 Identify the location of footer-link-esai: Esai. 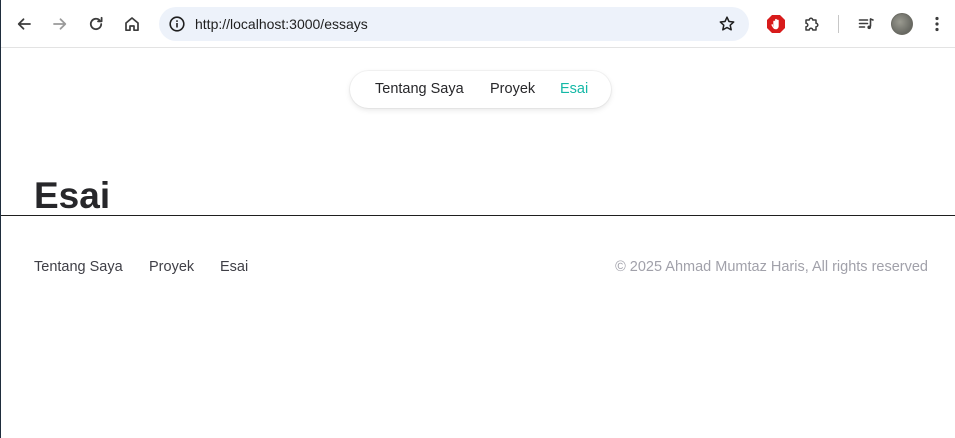
(234, 267).